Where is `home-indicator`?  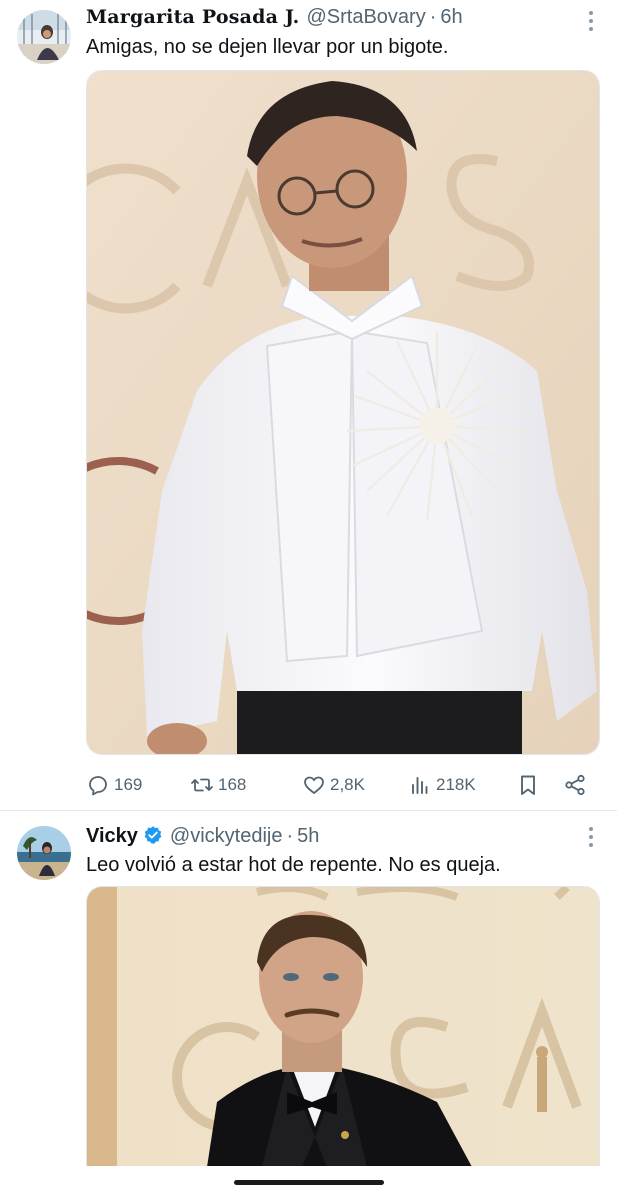
home-indicator is located at coordinates (309, 1182).